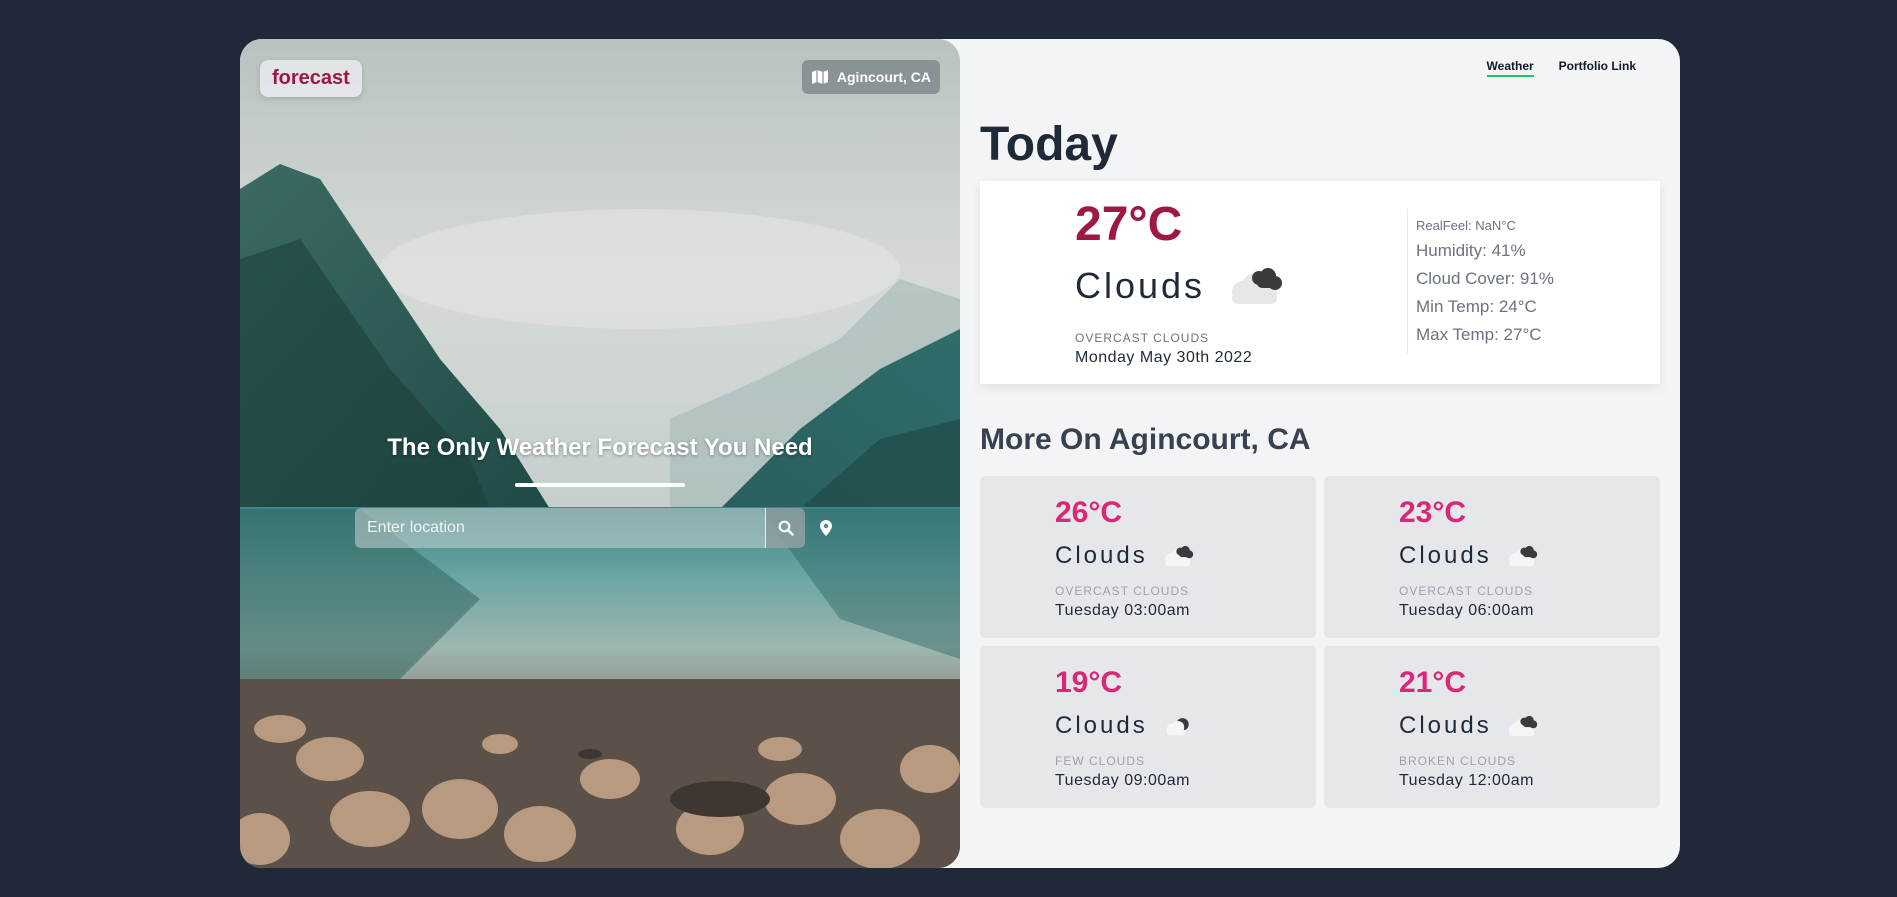  What do you see at coordinates (1177, 727) in the screenshot?
I see `few-clouds-icon` at bounding box center [1177, 727].